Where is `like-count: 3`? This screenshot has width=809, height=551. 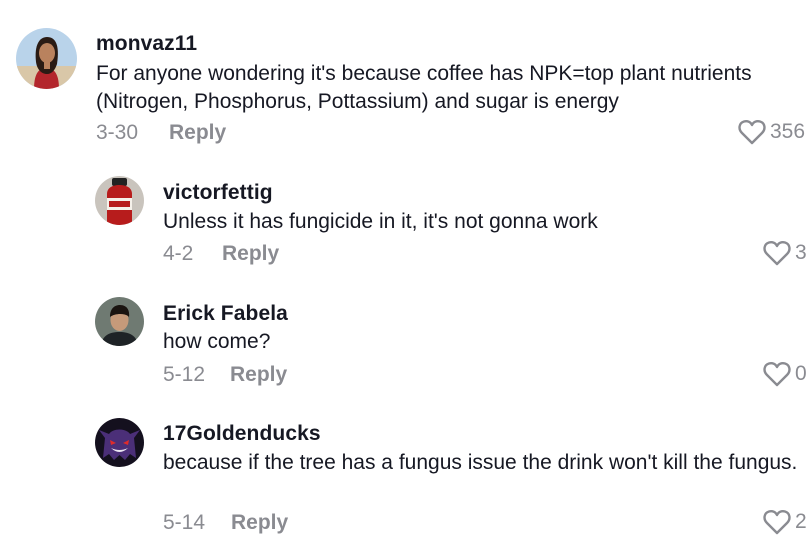
like-count: 3 is located at coordinates (801, 252).